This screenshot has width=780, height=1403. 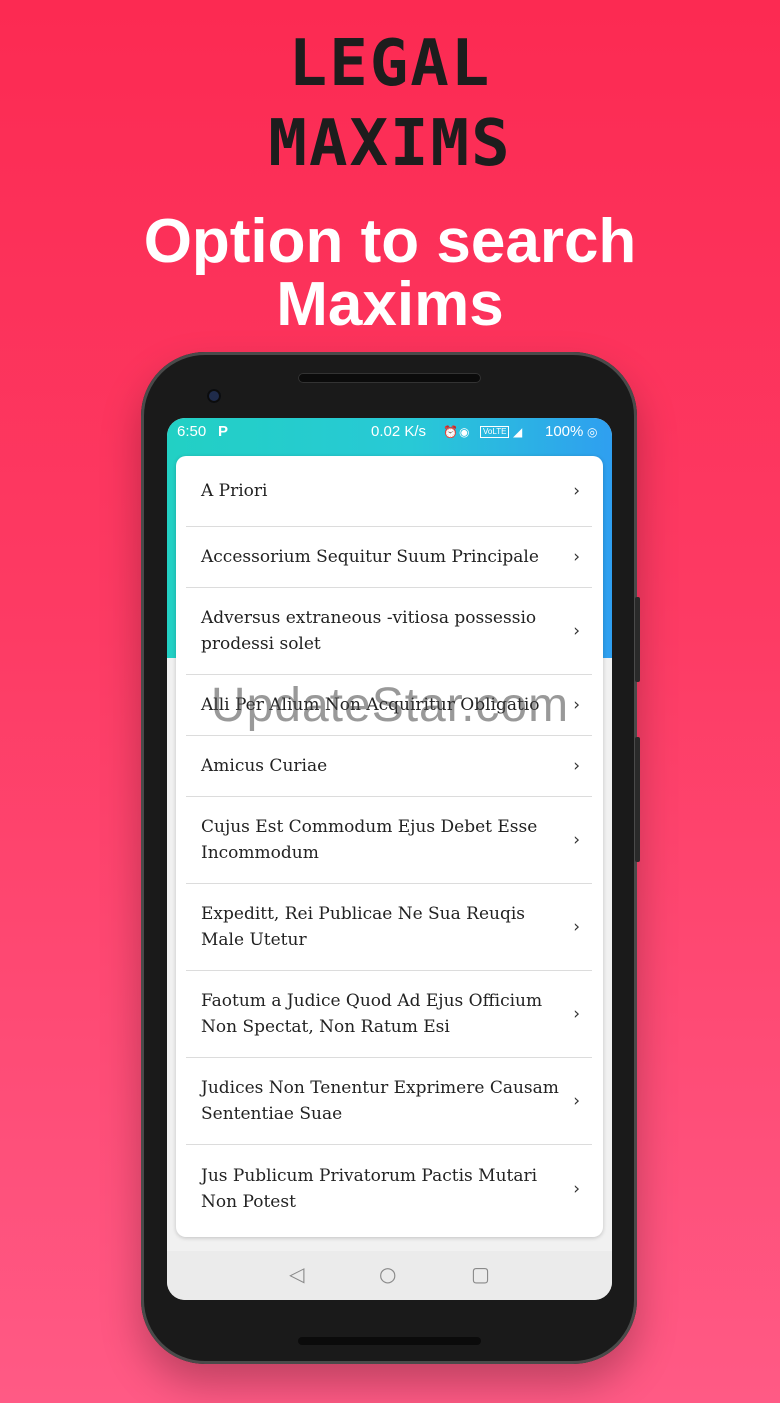 I want to click on status-time: 6:50, so click(x=192, y=431).